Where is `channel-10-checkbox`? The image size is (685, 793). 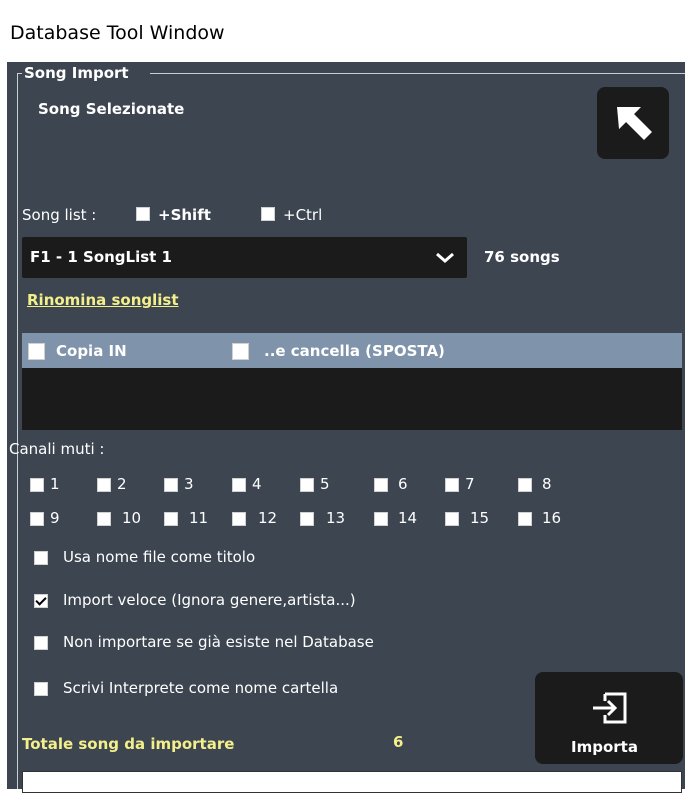 channel-10-checkbox is located at coordinates (104, 519).